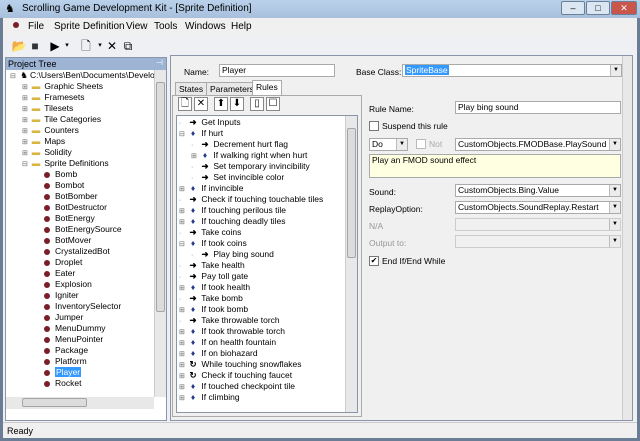 This screenshot has height=441, width=640. I want to click on rule-item: ⊞ ♦ If walking right when hurt, so click(261, 155).